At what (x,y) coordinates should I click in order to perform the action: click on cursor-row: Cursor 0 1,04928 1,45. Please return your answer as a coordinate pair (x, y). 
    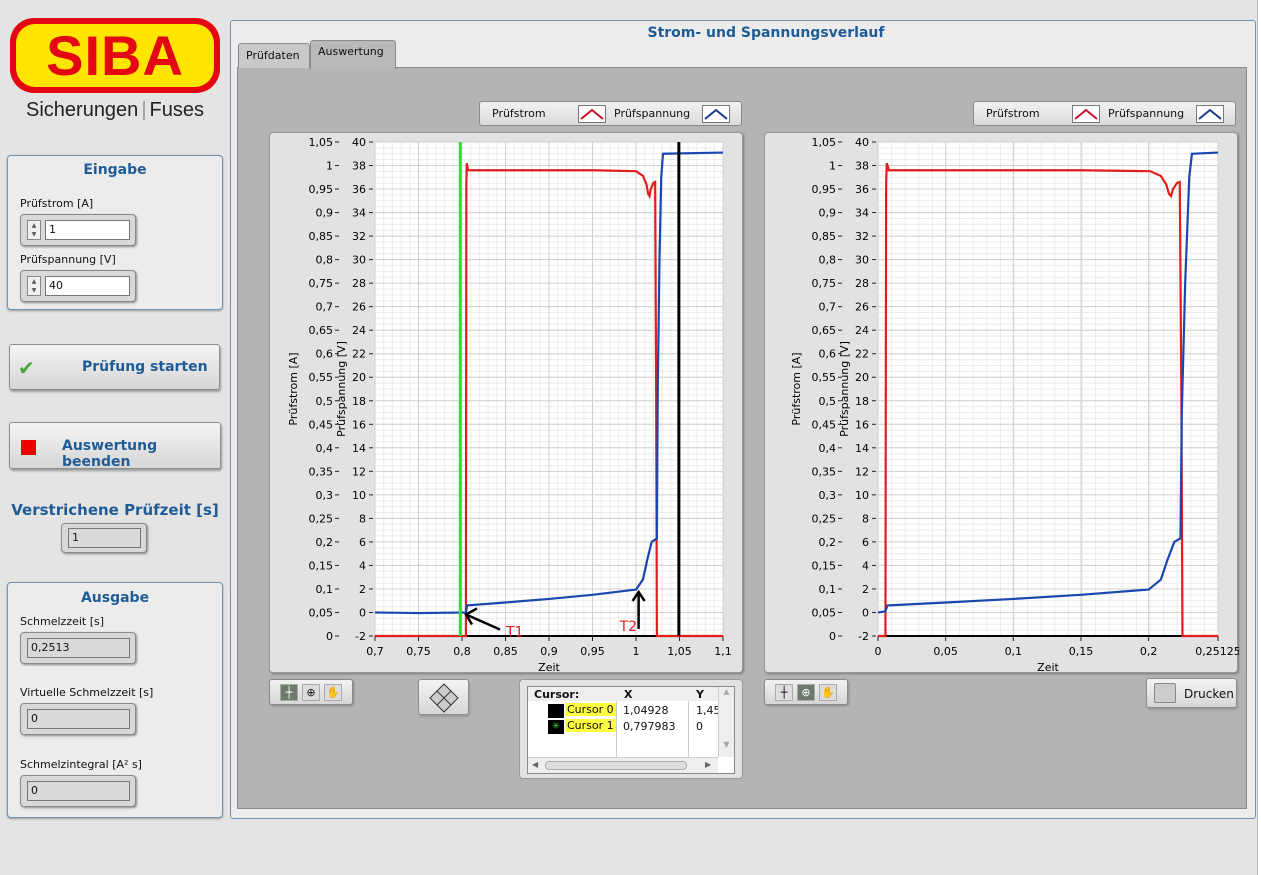
    Looking at the image, I should click on (624, 711).